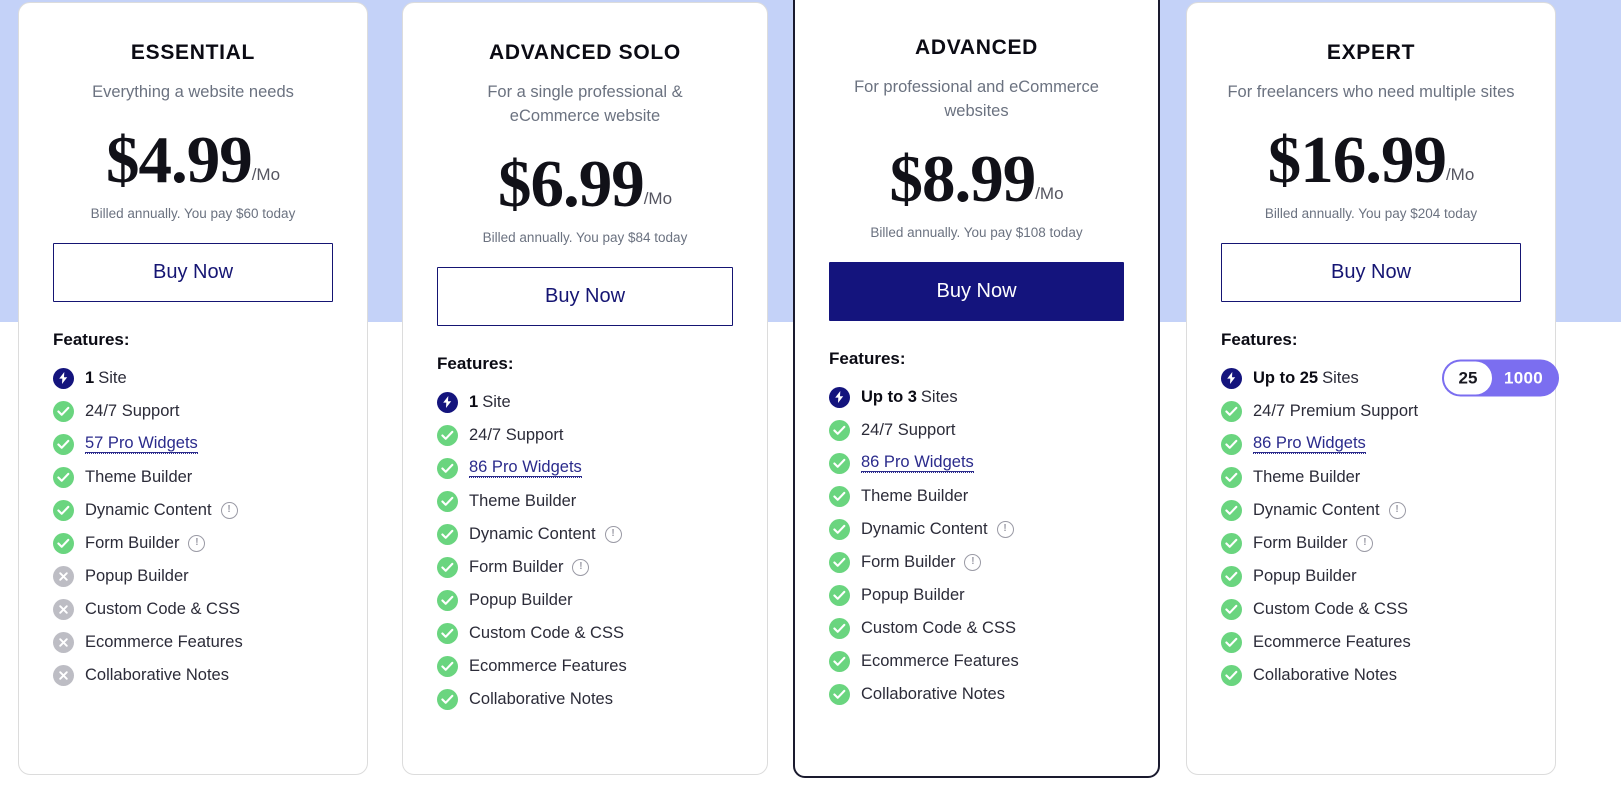 This screenshot has height=803, width=1621. What do you see at coordinates (585, 184) in the screenshot?
I see `price-row: $6.99/Mo` at bounding box center [585, 184].